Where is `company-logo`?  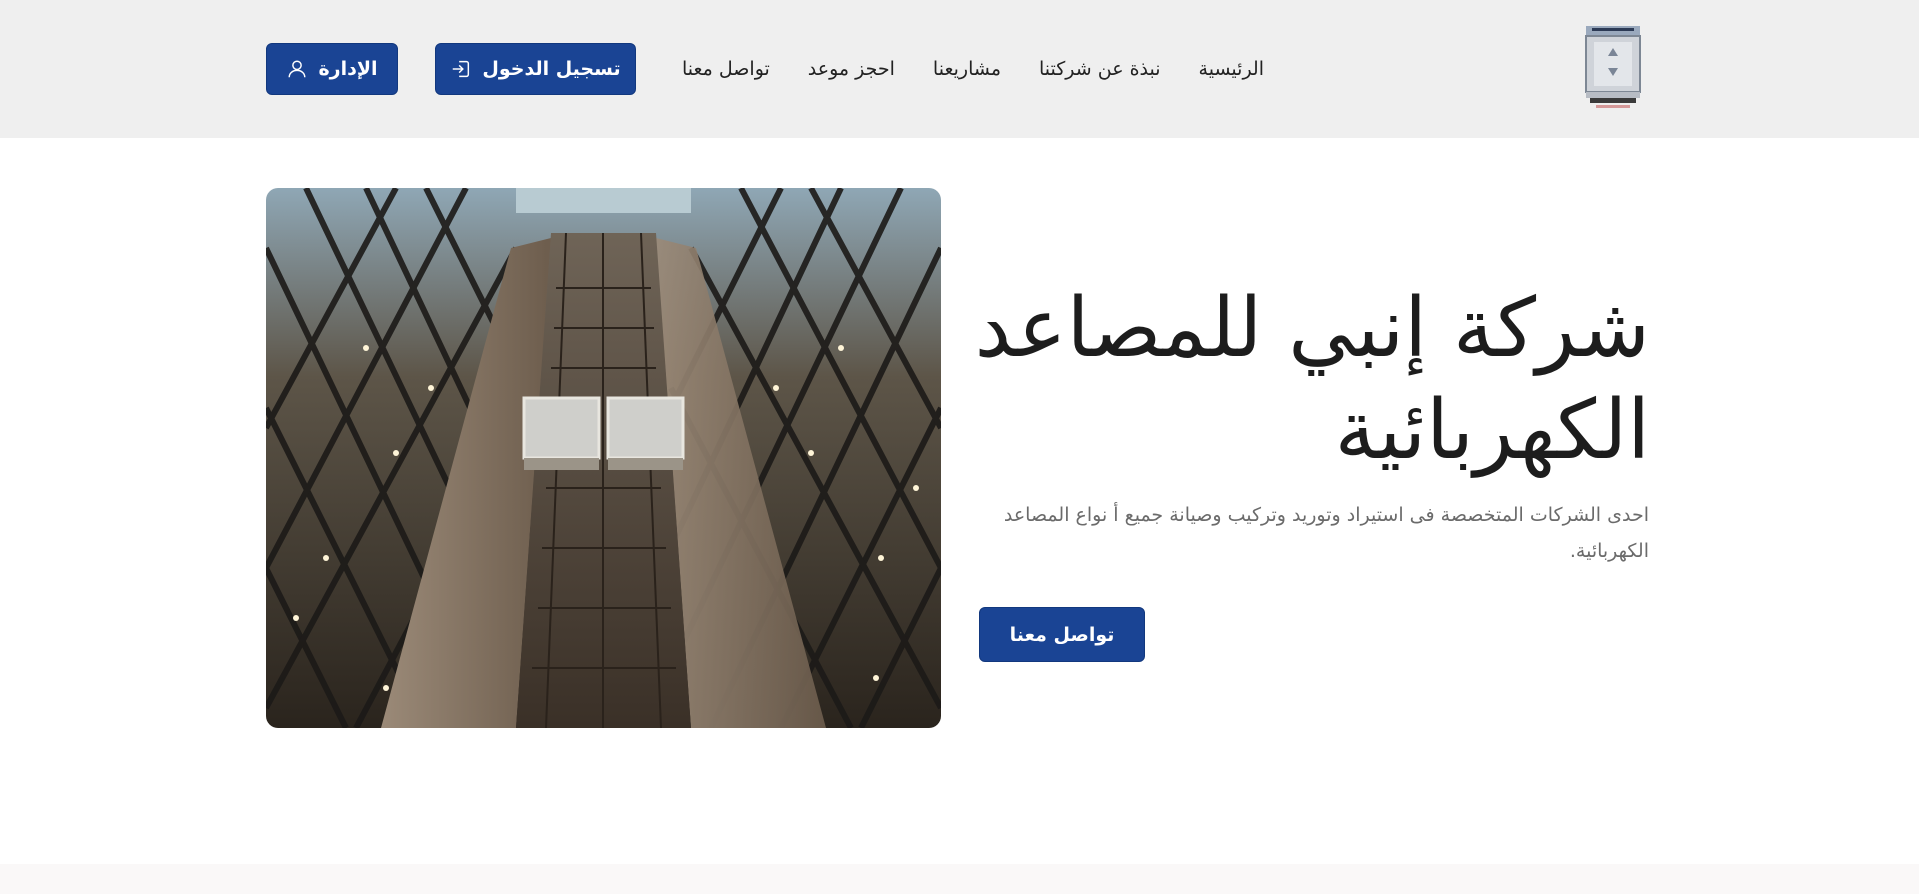
company-logo is located at coordinates (1613, 68).